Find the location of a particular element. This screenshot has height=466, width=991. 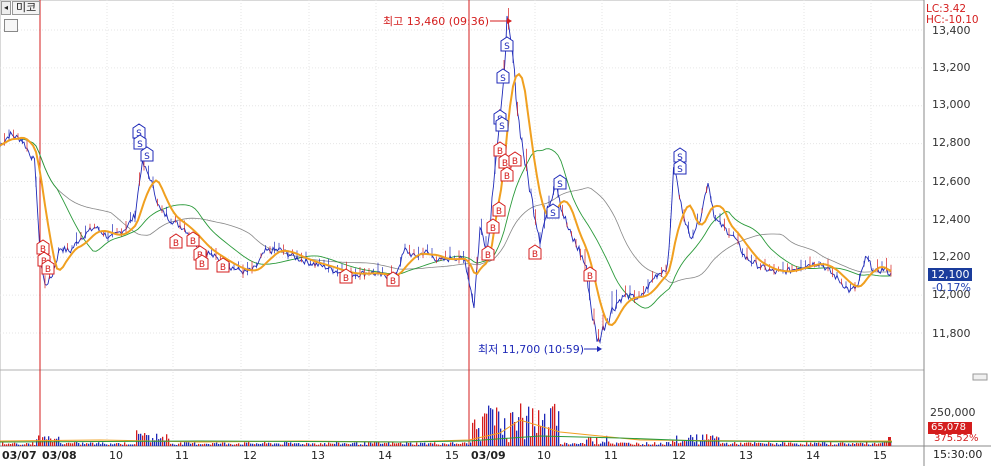

sell-marker: S is located at coordinates (560, 182).